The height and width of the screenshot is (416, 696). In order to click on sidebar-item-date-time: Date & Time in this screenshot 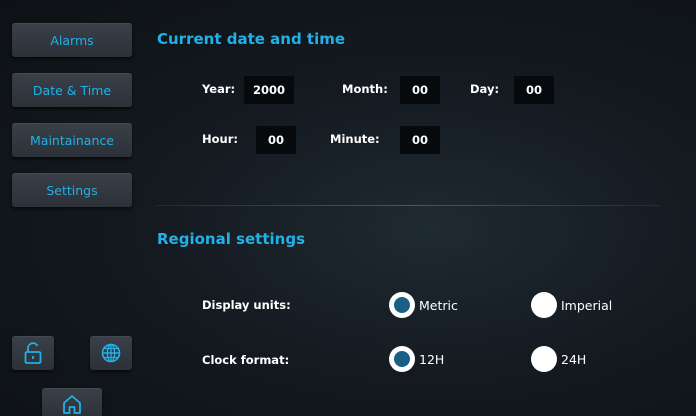, I will do `click(72, 90)`.